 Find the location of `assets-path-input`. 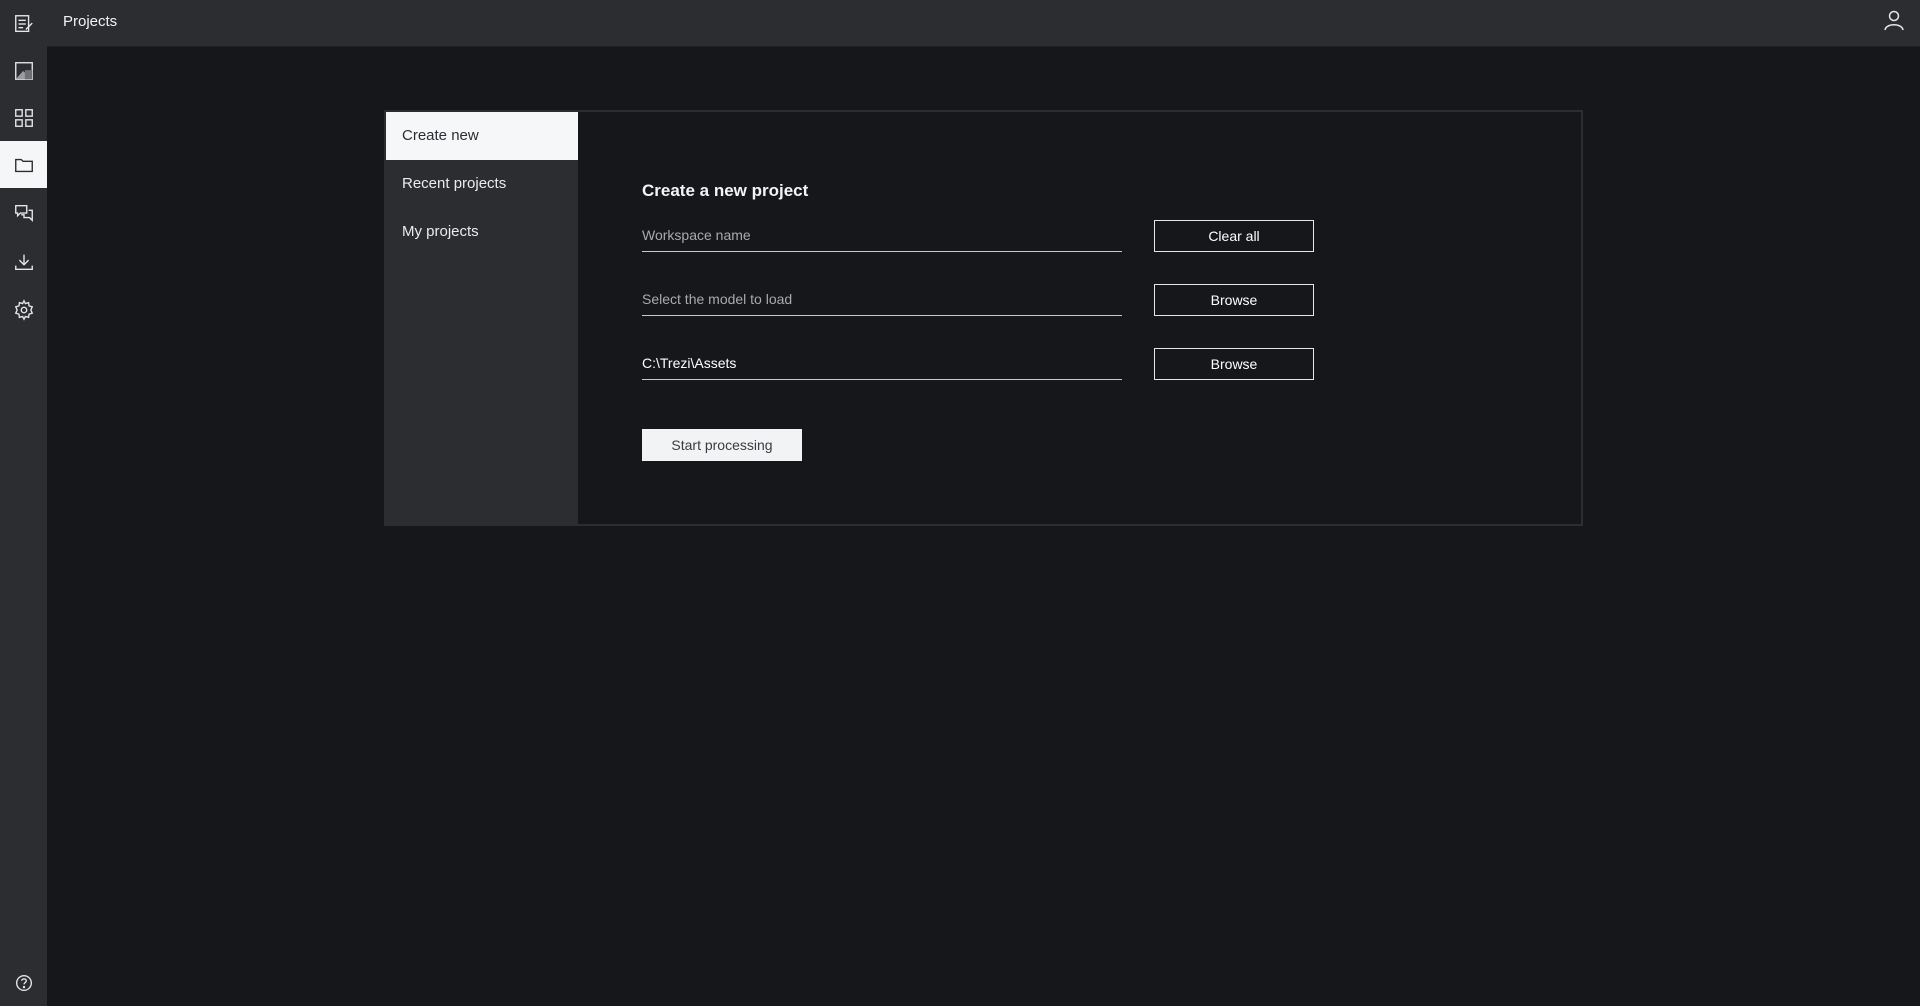

assets-path-input is located at coordinates (882, 363).